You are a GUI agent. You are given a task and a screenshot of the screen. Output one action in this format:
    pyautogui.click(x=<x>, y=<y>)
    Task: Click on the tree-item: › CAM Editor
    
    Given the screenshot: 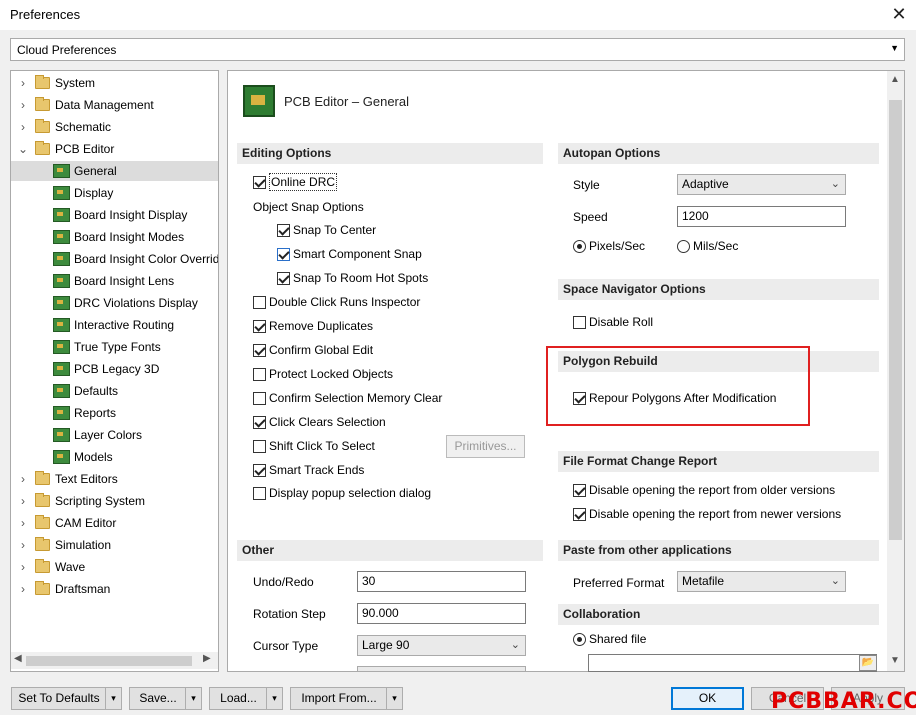 What is the action you would take?
    pyautogui.click(x=114, y=523)
    